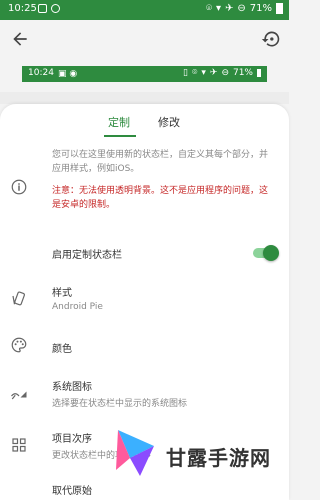 The image size is (320, 500). I want to click on airplane-icon: ✈, so click(229, 8).